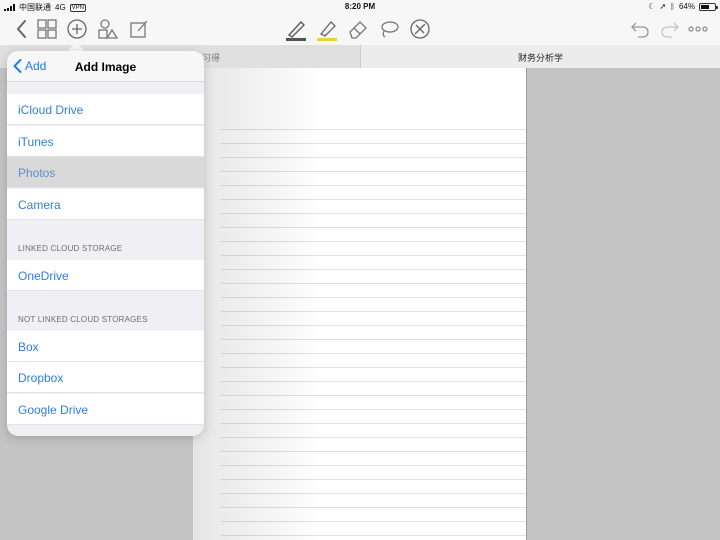 This screenshot has width=720, height=540. I want to click on popover-header: Add Add Image, so click(105, 66).